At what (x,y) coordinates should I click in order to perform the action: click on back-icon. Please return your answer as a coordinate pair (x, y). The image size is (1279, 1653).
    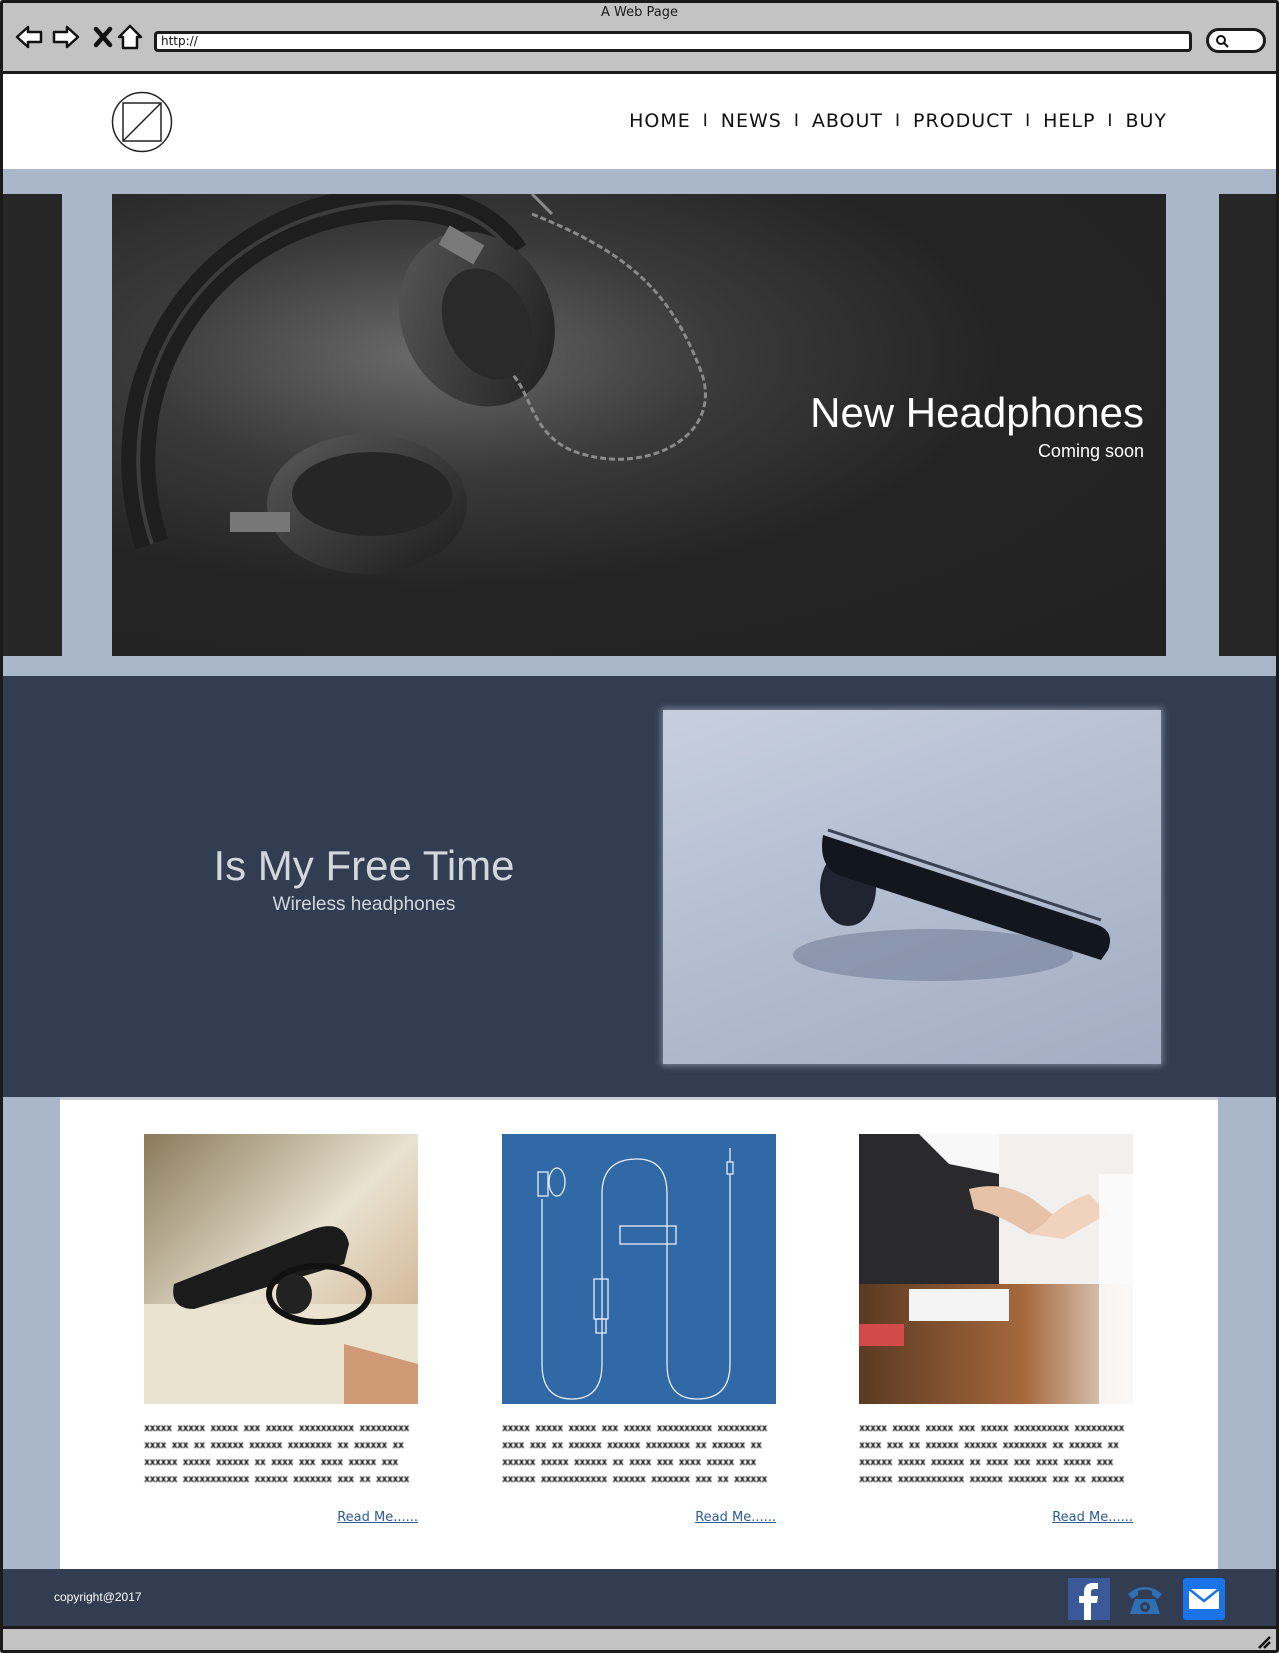
    Looking at the image, I should click on (29, 37).